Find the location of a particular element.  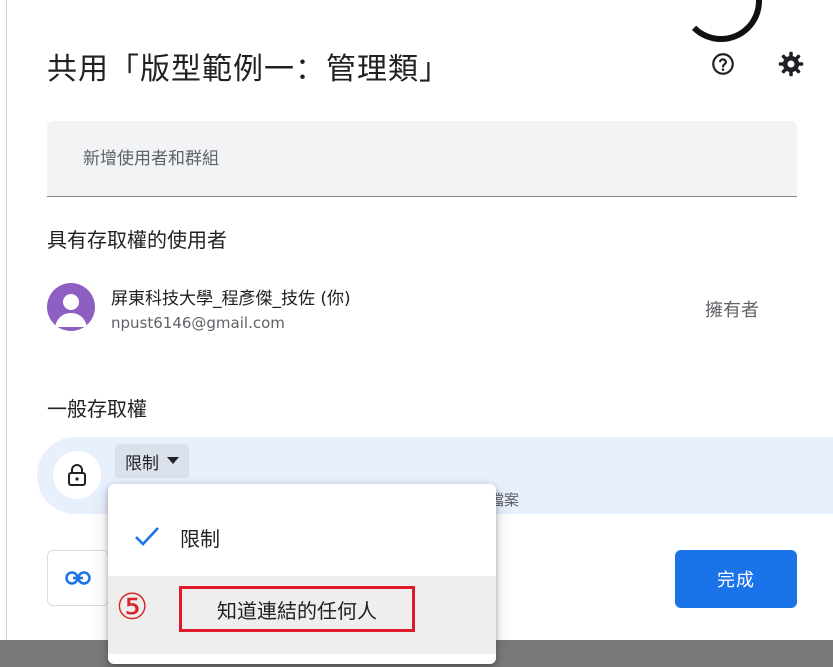

add-people-field is located at coordinates (422, 159).